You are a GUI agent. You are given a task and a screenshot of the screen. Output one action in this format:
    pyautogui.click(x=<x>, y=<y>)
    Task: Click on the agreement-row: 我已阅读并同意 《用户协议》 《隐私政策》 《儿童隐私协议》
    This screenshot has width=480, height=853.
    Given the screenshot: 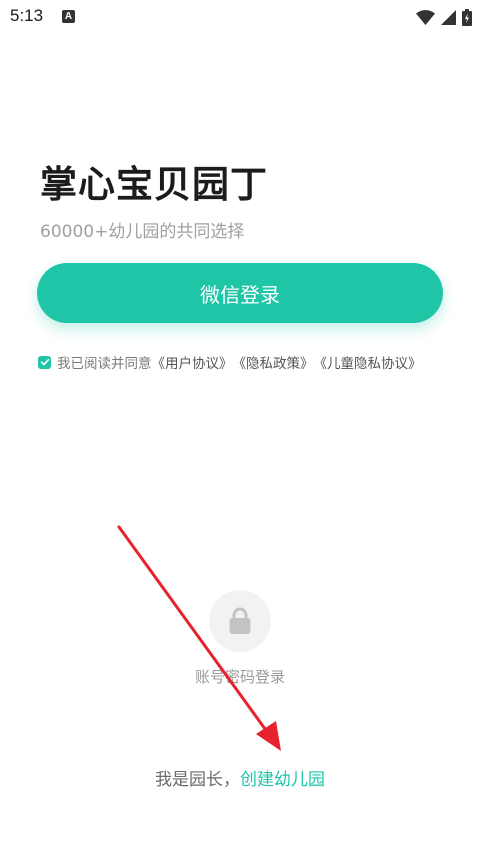 What is the action you would take?
    pyautogui.click(x=248, y=362)
    